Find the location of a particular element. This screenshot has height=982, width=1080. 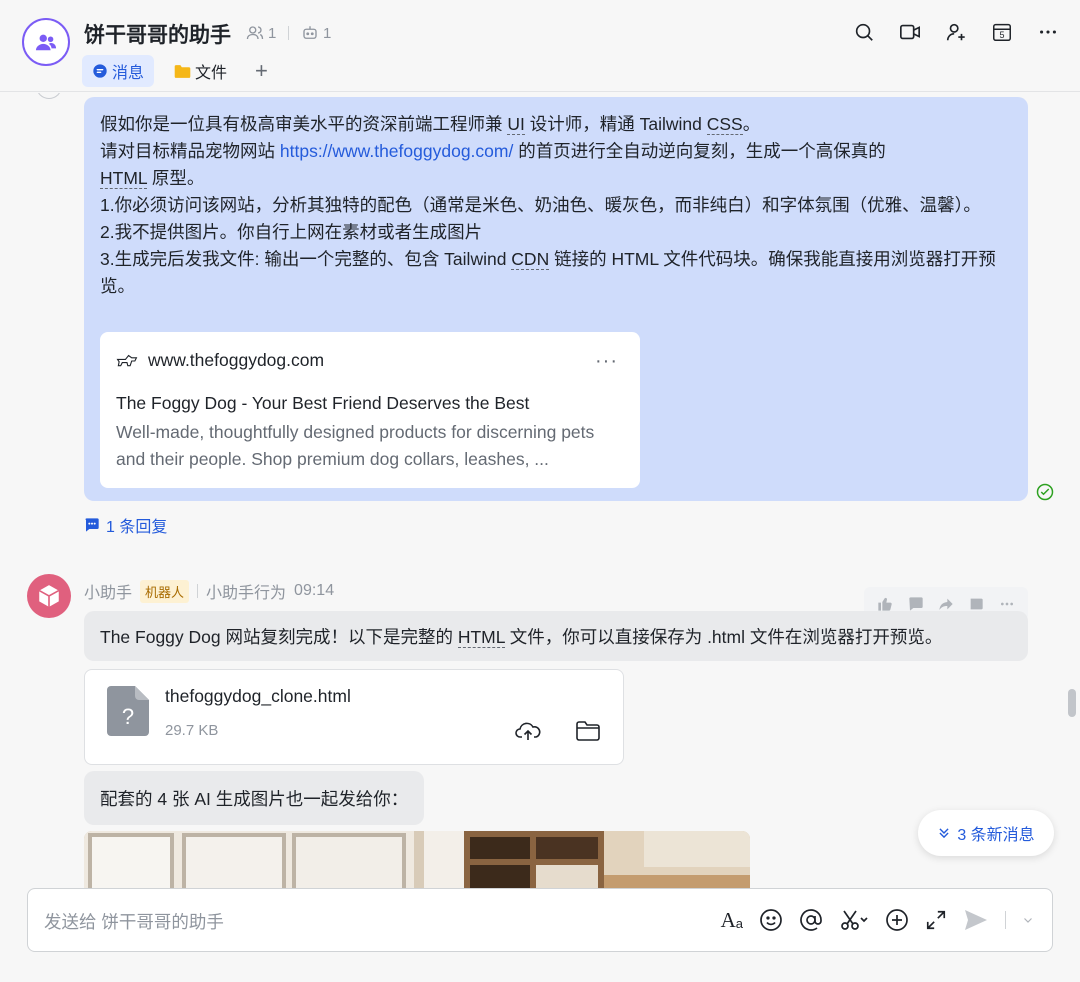

room-photo is located at coordinates (417, 859).